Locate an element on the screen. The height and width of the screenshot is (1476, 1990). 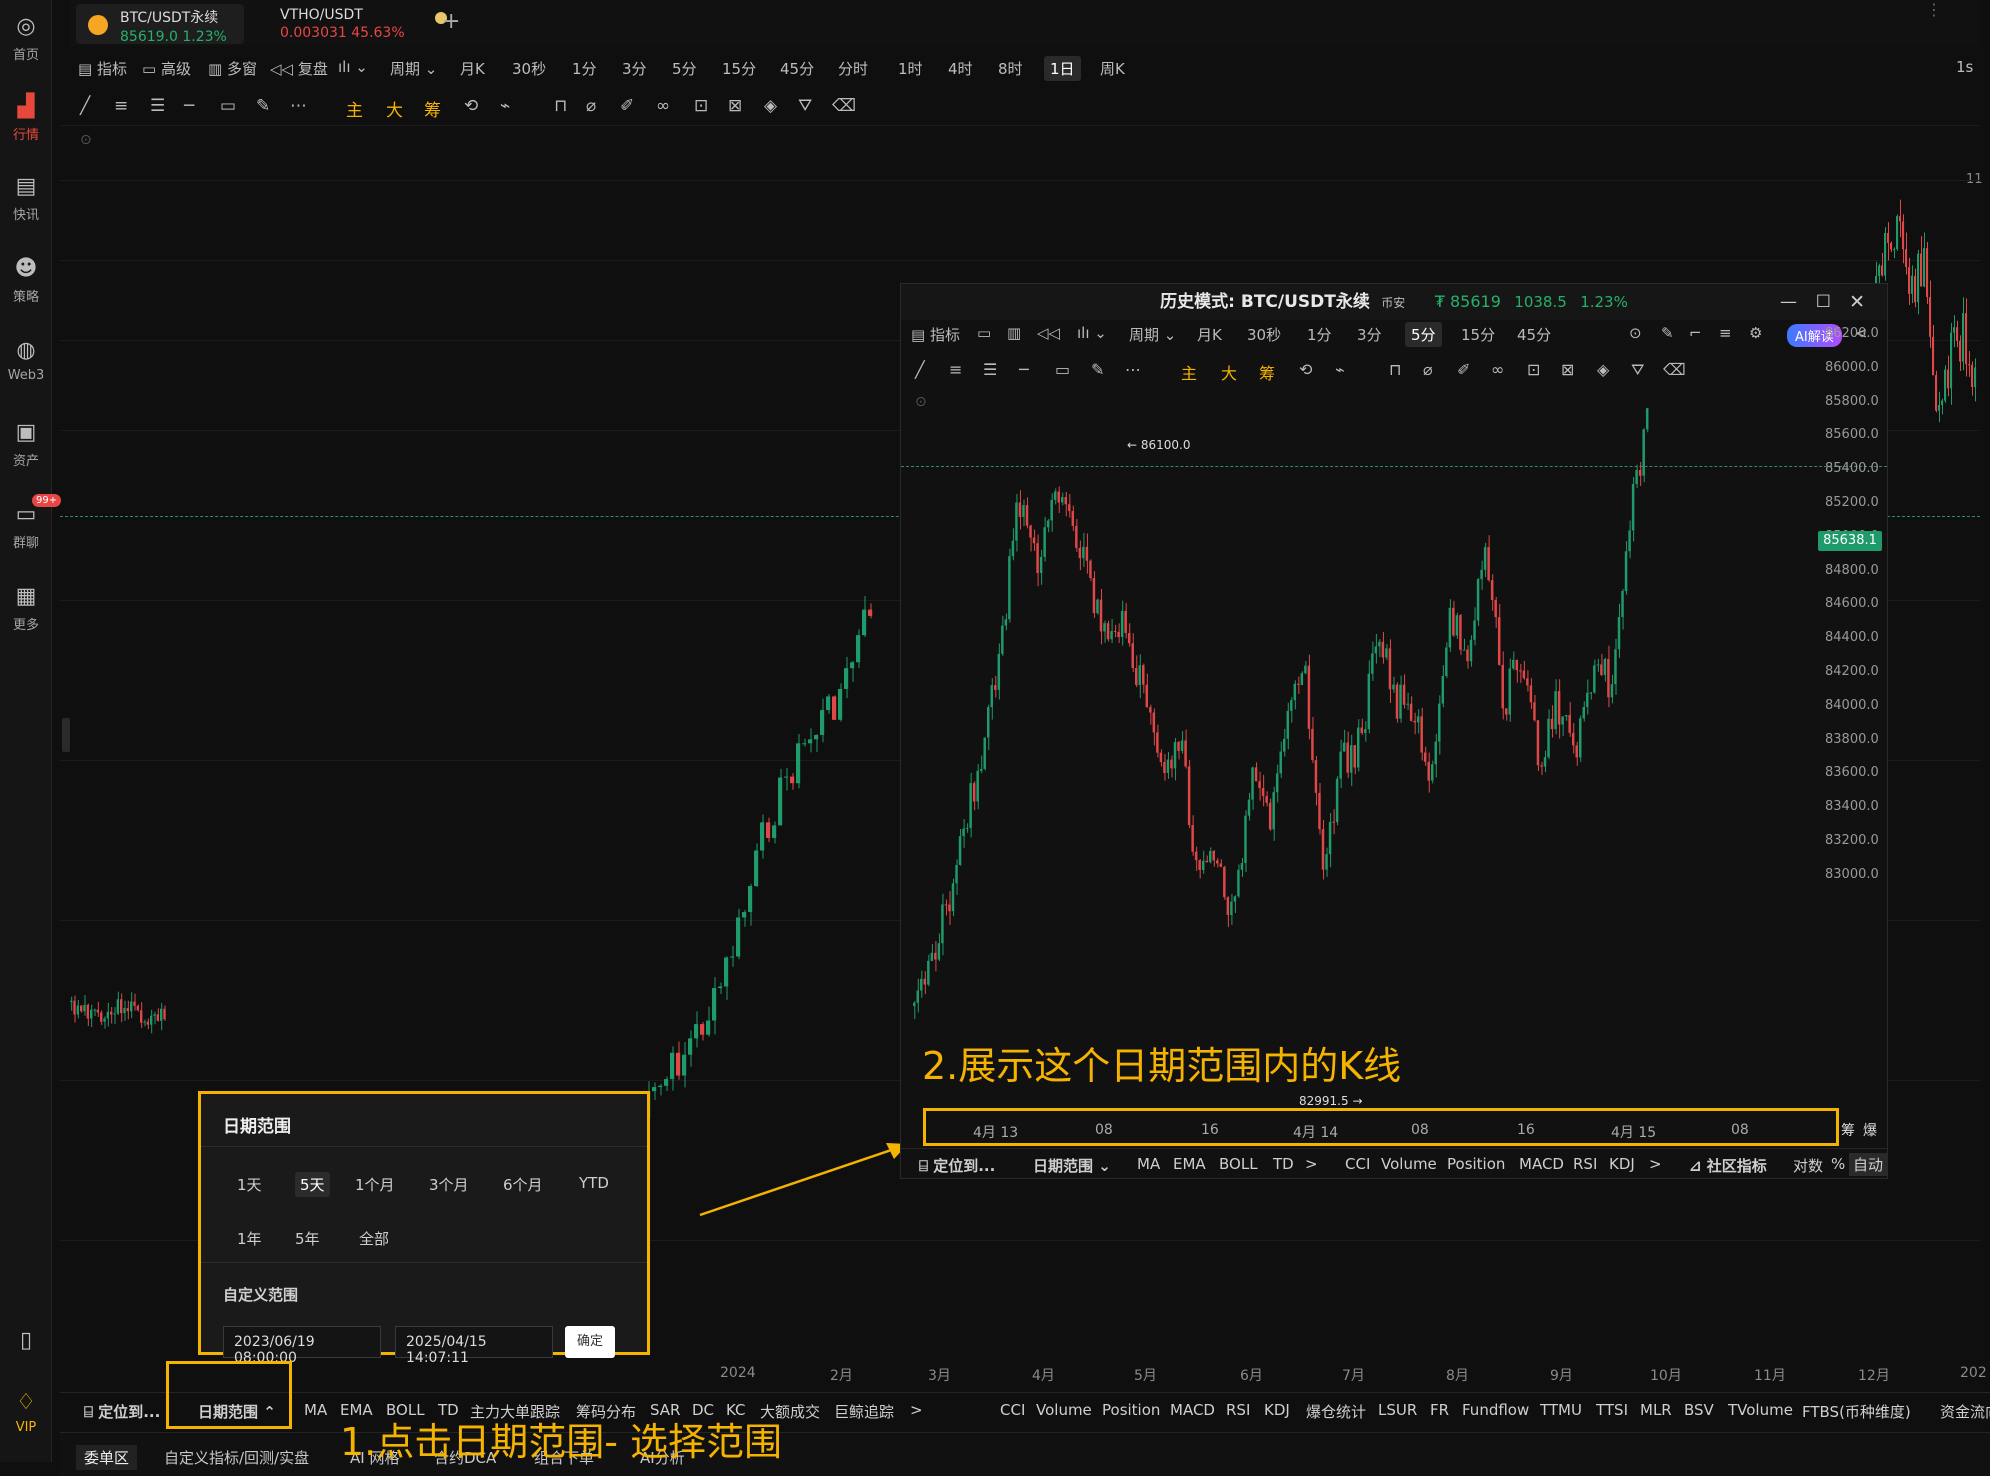
add-tab-button: + is located at coordinates (451, 26).